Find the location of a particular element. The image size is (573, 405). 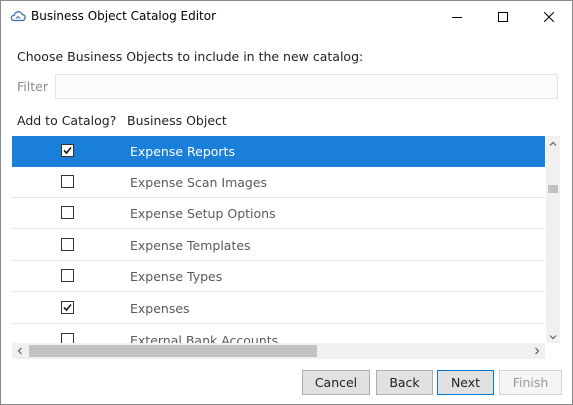

list-item: External Bank Accounts is located at coordinates (278, 334).